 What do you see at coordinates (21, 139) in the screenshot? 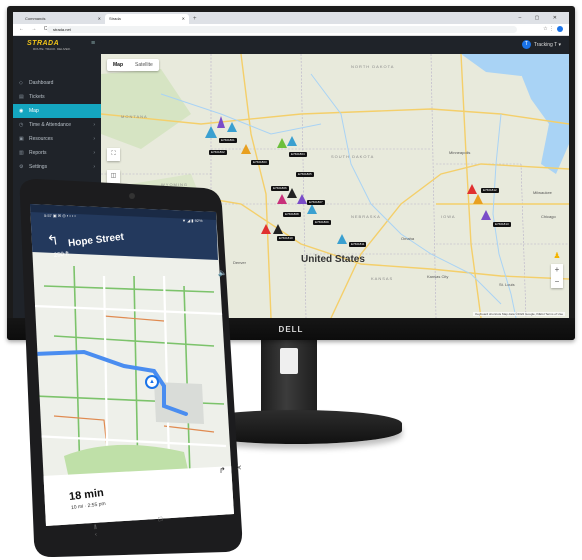
I see `resources-icon: ▣` at bounding box center [21, 139].